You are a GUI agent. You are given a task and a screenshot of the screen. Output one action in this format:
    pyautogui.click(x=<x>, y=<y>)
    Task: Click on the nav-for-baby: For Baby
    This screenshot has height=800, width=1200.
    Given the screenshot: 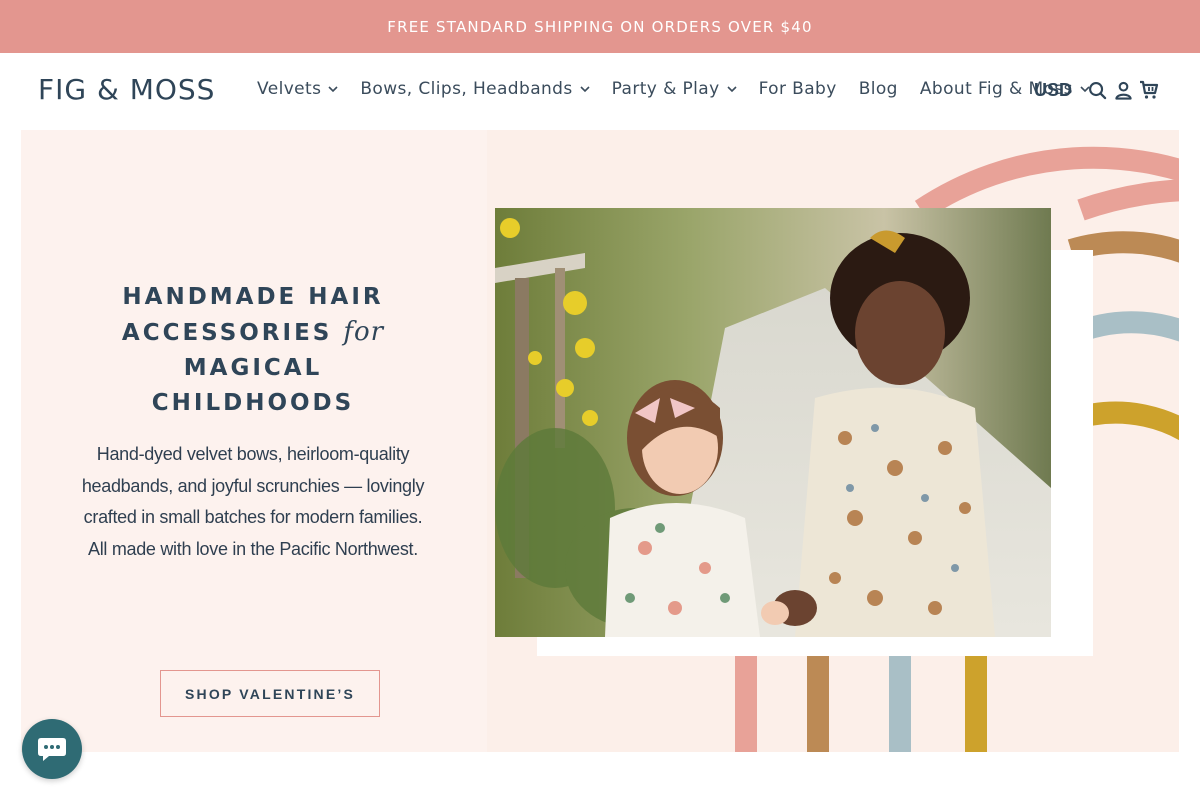 What is the action you would take?
    pyautogui.click(x=798, y=89)
    